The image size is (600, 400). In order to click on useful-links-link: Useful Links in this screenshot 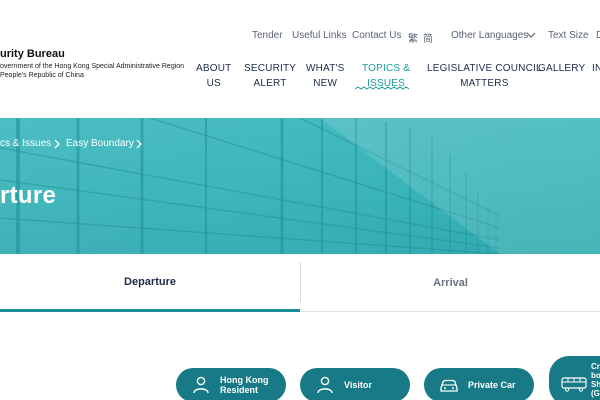, I will do `click(319, 35)`.